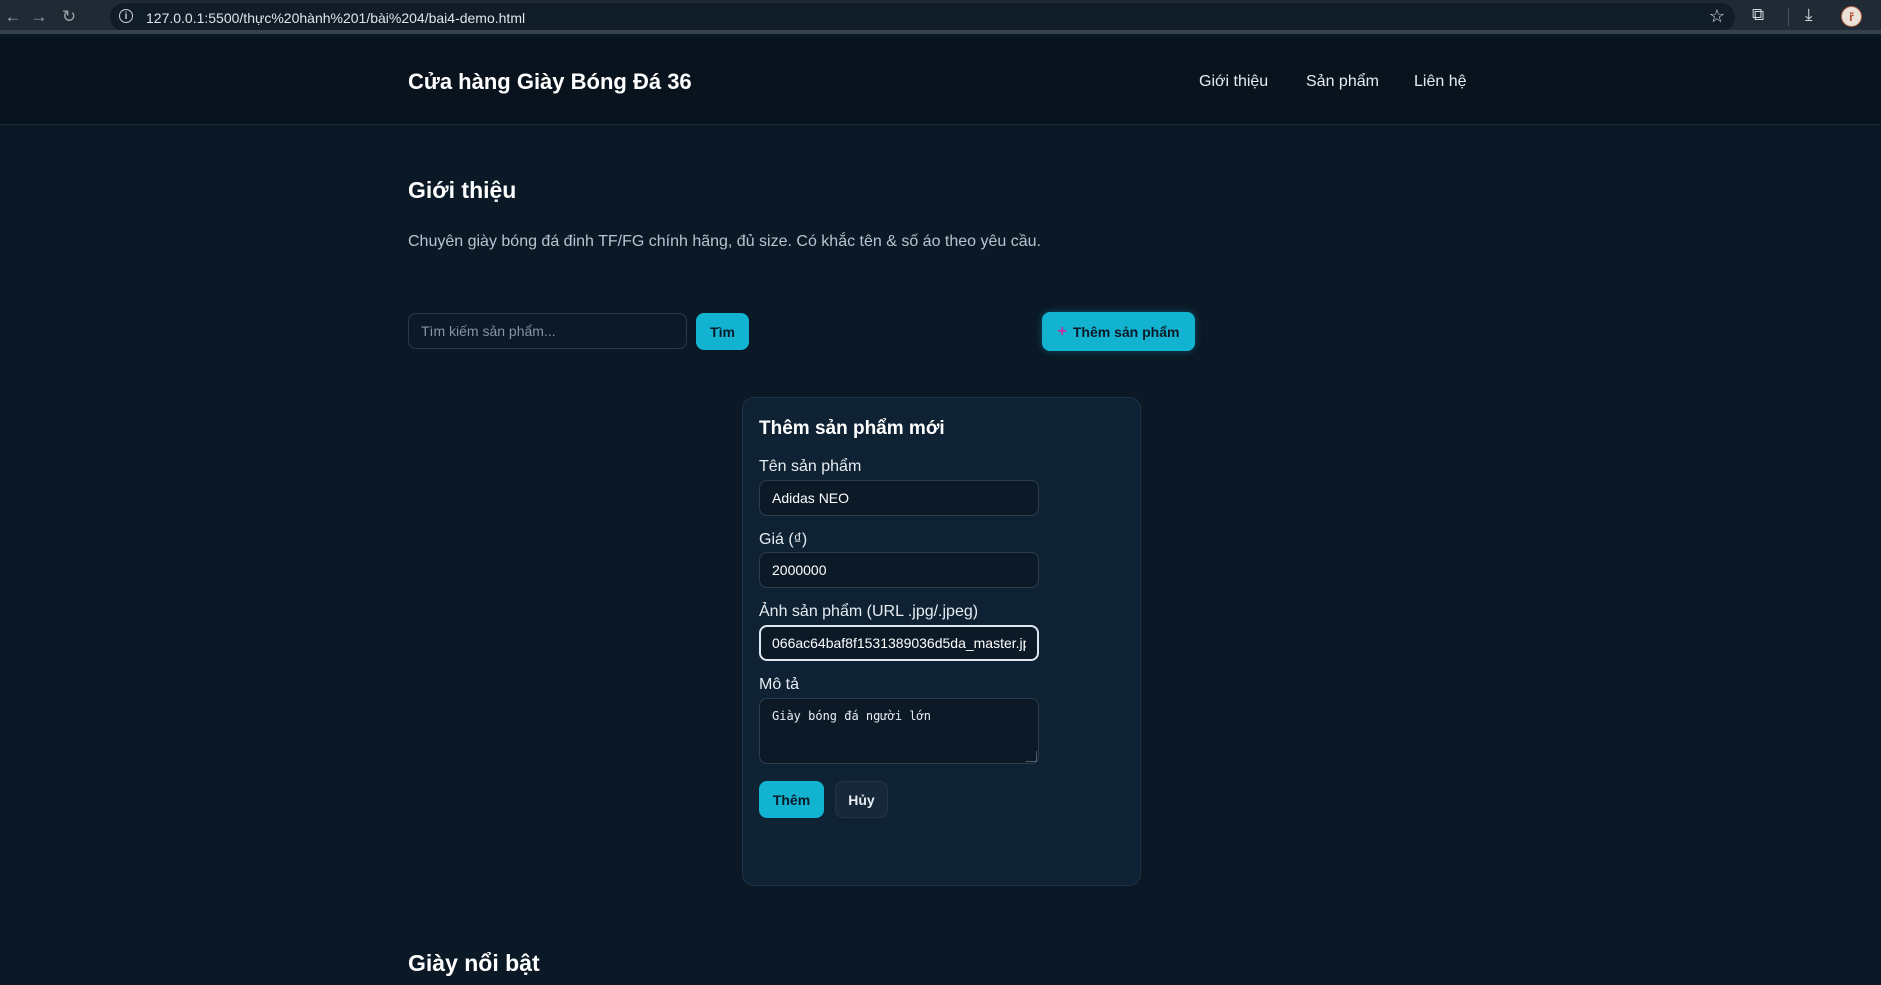 Image resolution: width=1881 pixels, height=985 pixels. Describe the element at coordinates (462, 190) in the screenshot. I see `intro-heading: Giới thiệu` at that location.